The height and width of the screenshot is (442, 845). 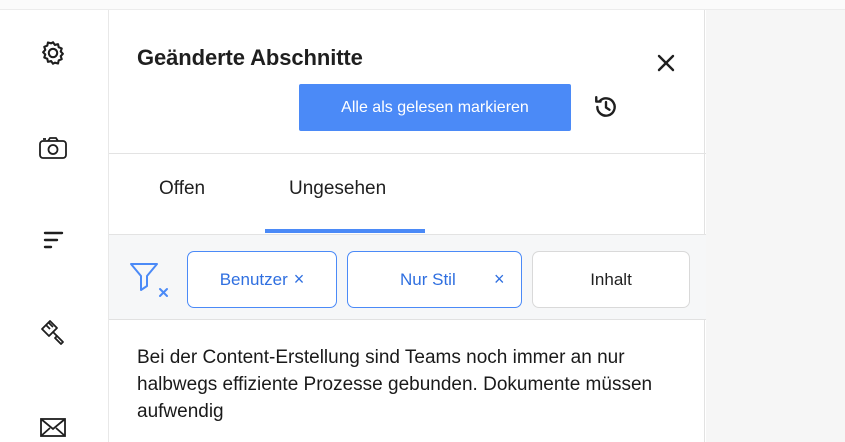 I want to click on filter-chip-user: Benutzer ×, so click(x=262, y=279).